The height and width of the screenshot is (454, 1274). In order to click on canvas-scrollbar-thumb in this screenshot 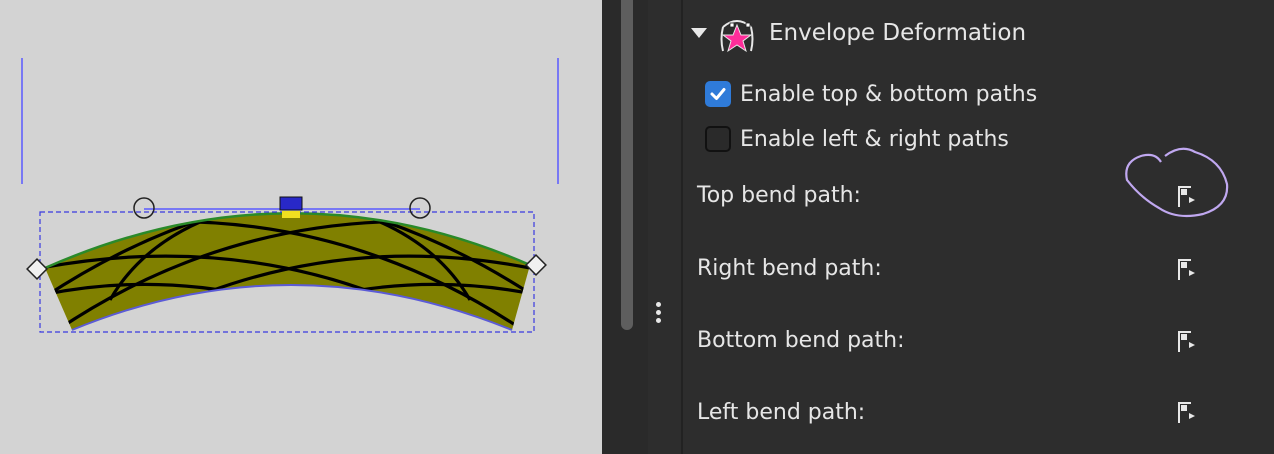, I will do `click(627, 165)`.